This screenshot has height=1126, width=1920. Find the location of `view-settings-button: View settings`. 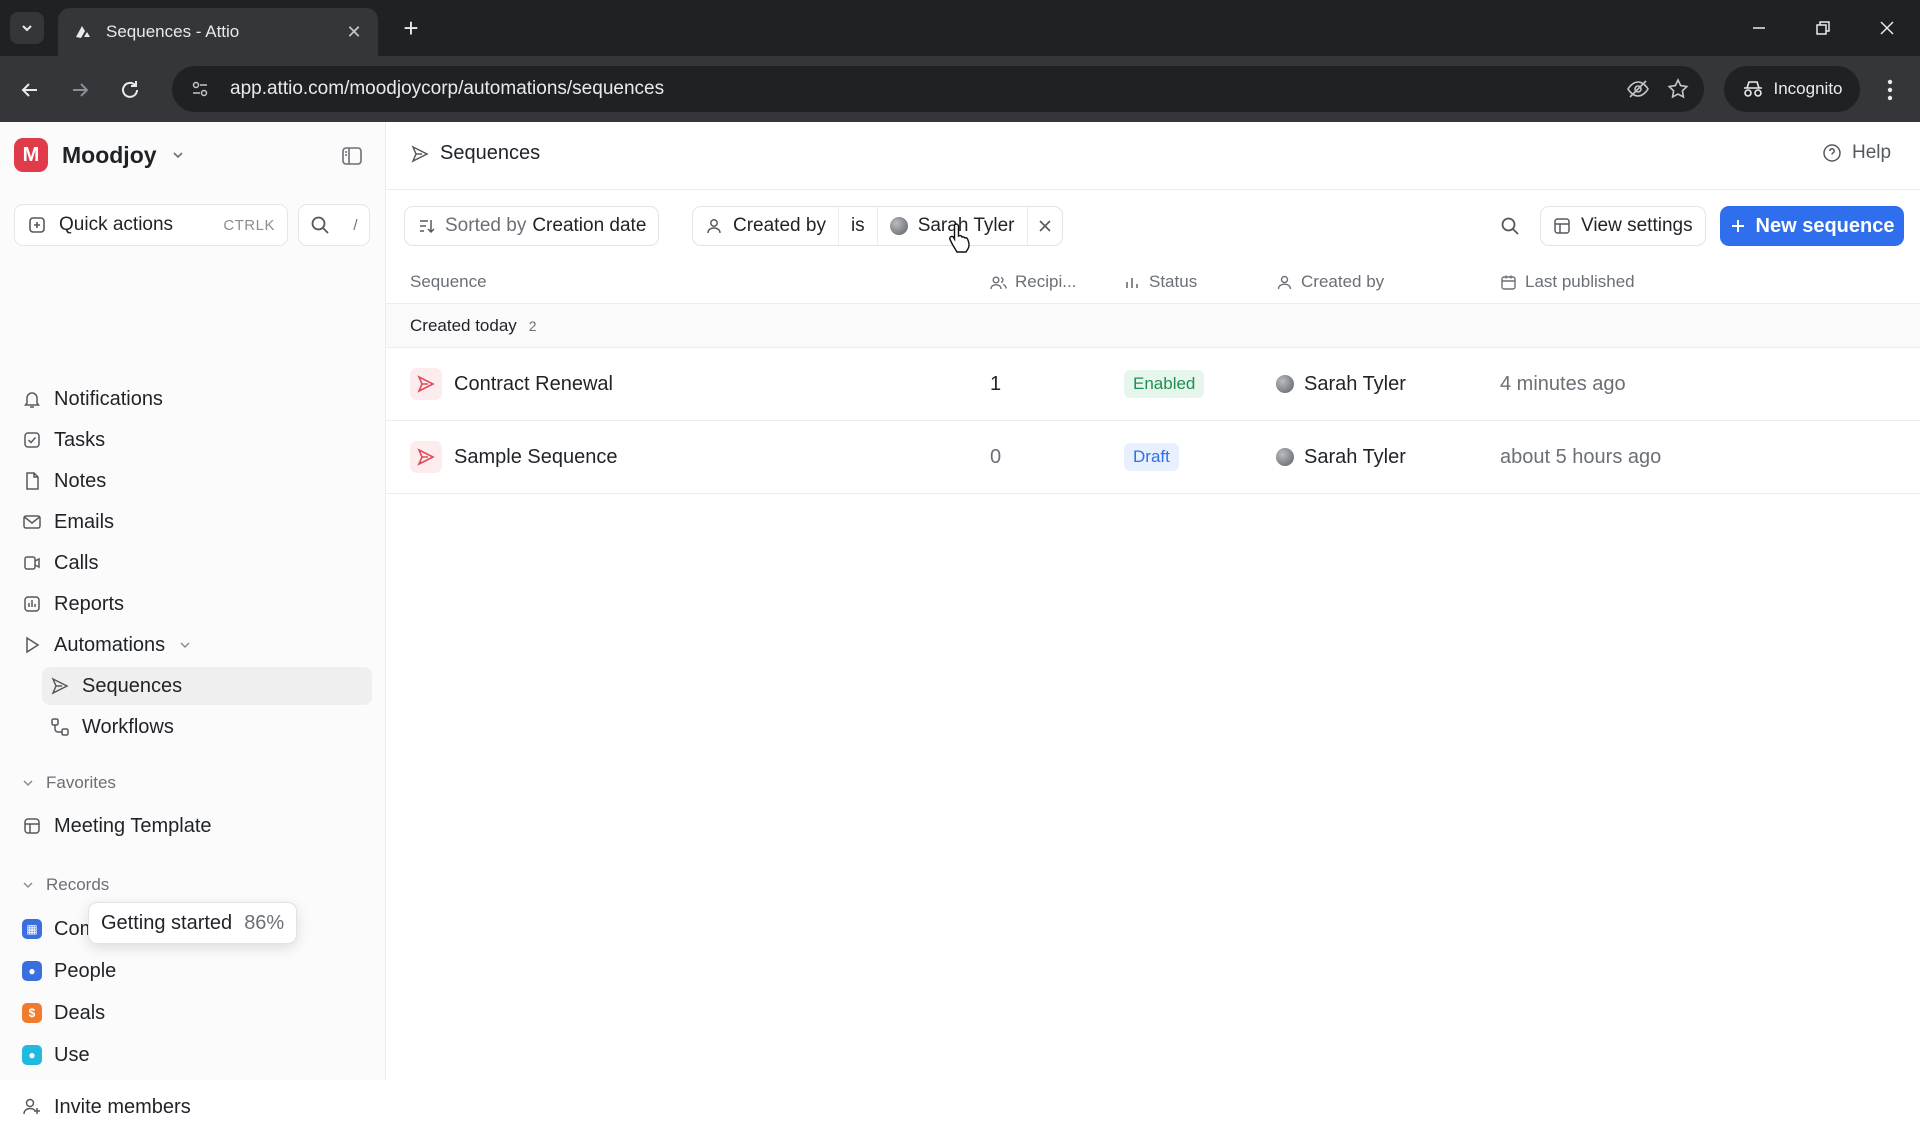

view-settings-button: View settings is located at coordinates (1623, 226).